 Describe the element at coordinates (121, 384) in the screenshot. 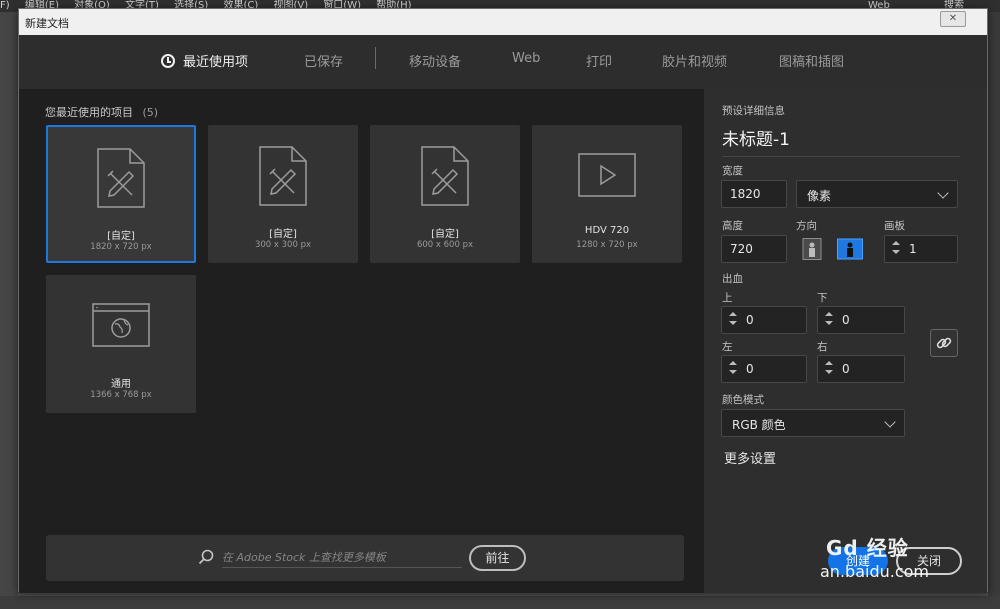

I see `preset-name: 通用` at that location.